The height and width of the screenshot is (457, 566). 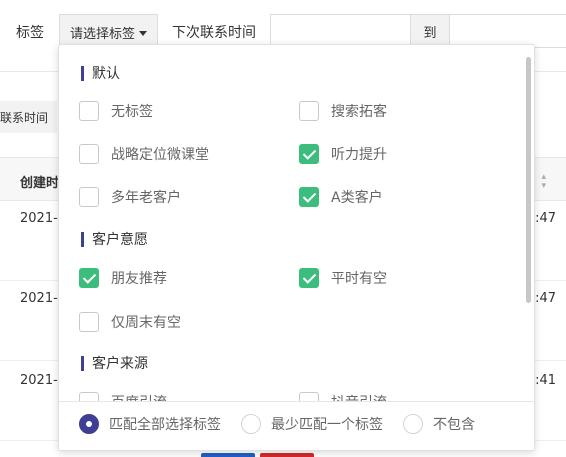 What do you see at coordinates (146, 323) in the screenshot?
I see `tag-option-label: 仅周末有空` at bounding box center [146, 323].